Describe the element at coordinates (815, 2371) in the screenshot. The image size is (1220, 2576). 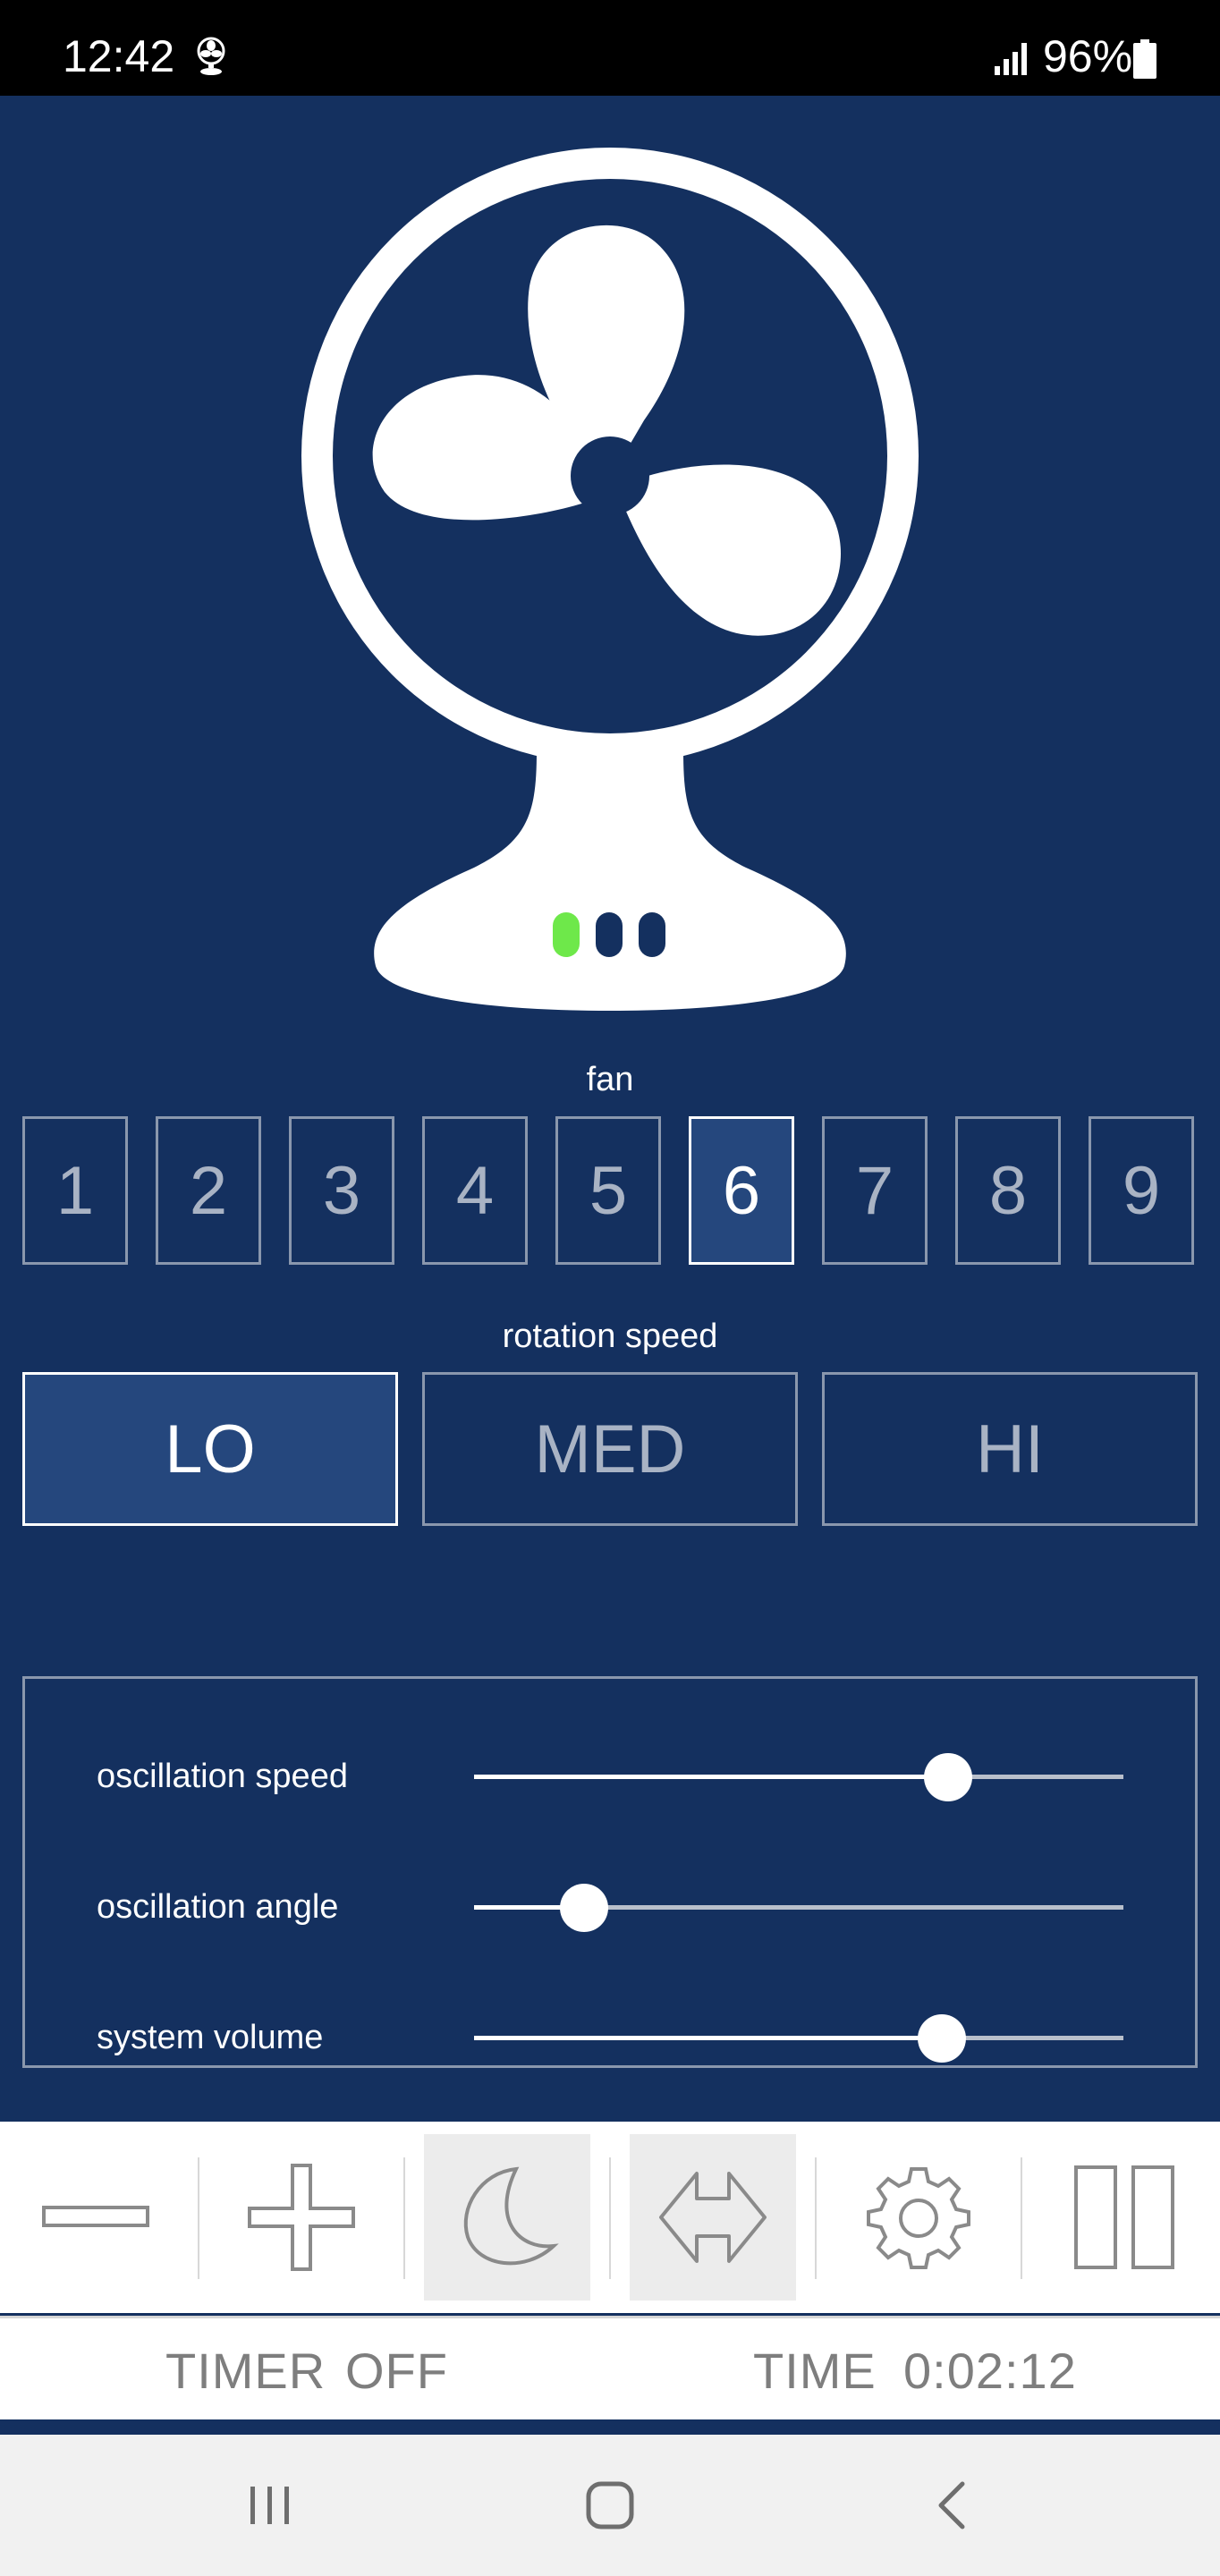
I see `time-label: TIME` at that location.